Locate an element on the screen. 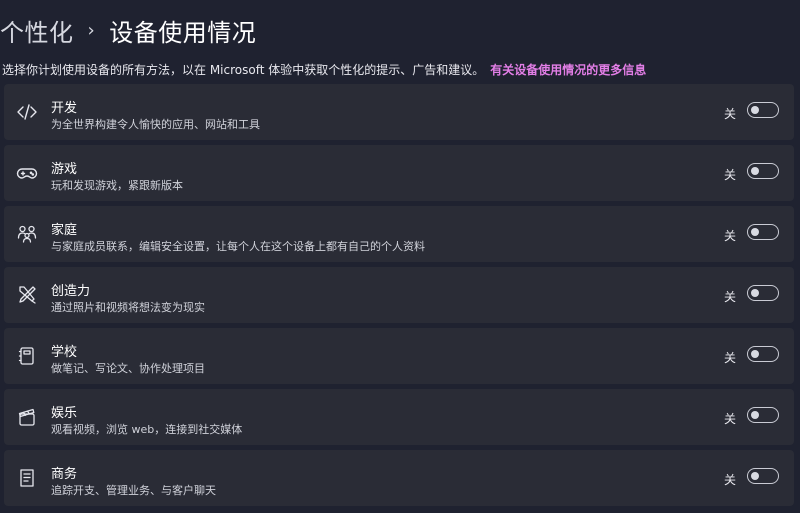  usage-item-subtitle: 追踪开支、管理业务、与客户聊天 is located at coordinates (133, 490).